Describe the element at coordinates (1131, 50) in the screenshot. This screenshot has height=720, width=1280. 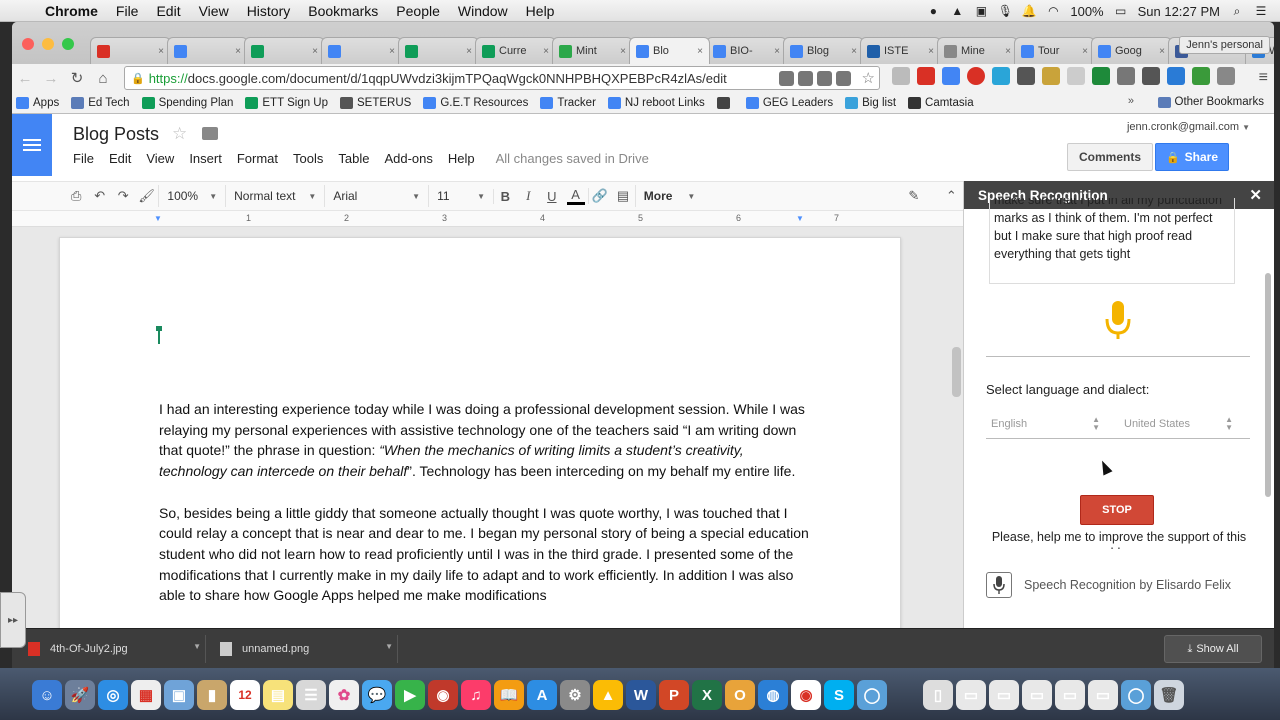
I see `browser-tab: Goog ×` at that location.